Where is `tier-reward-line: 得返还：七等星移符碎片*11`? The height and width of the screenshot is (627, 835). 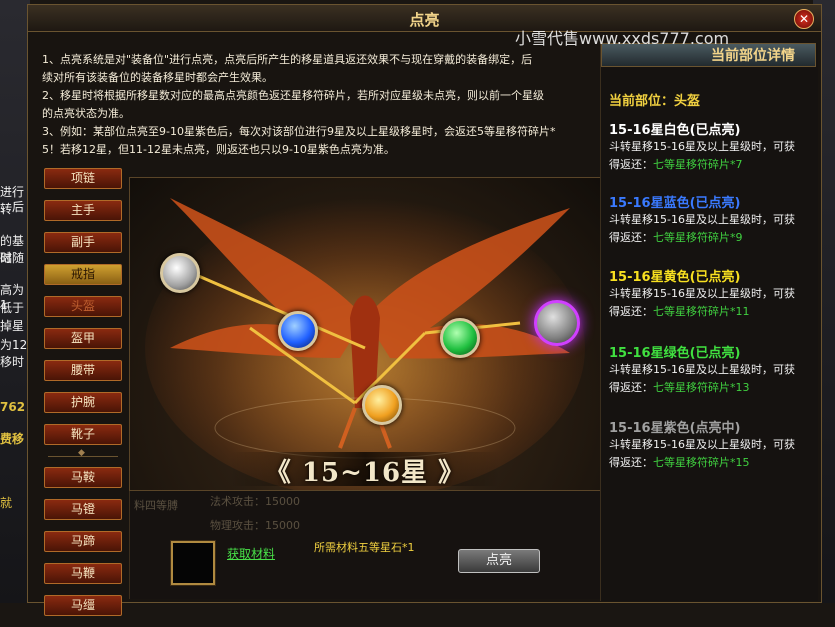
tier-reward-line: 得返还：七等星移符碎片*11 is located at coordinates (711, 312).